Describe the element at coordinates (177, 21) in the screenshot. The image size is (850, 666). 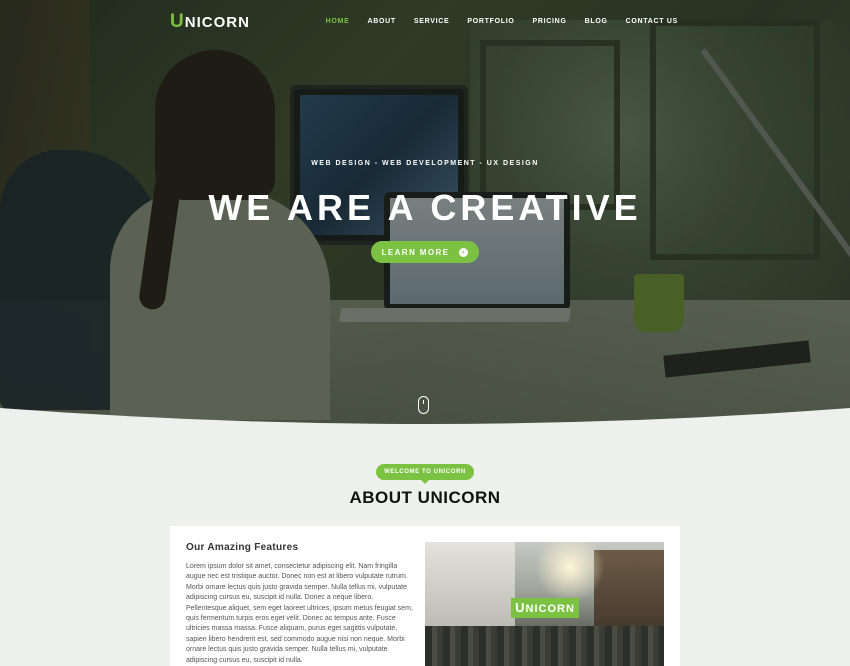
I see `logo-initial: U` at that location.